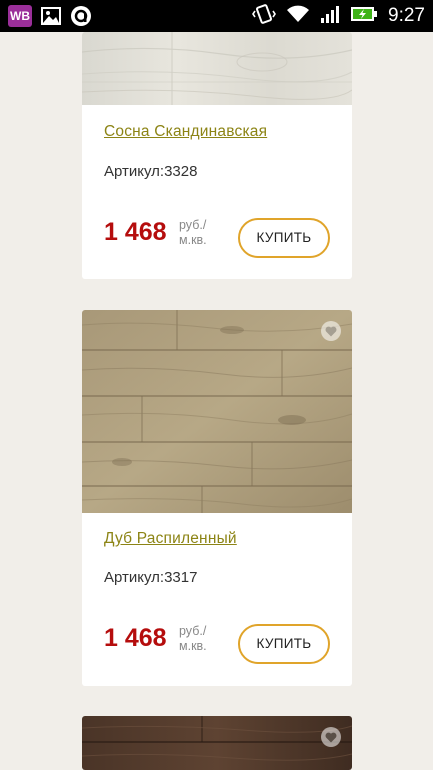  Describe the element at coordinates (151, 577) in the screenshot. I see `product-sku: Артикул:3317` at that location.